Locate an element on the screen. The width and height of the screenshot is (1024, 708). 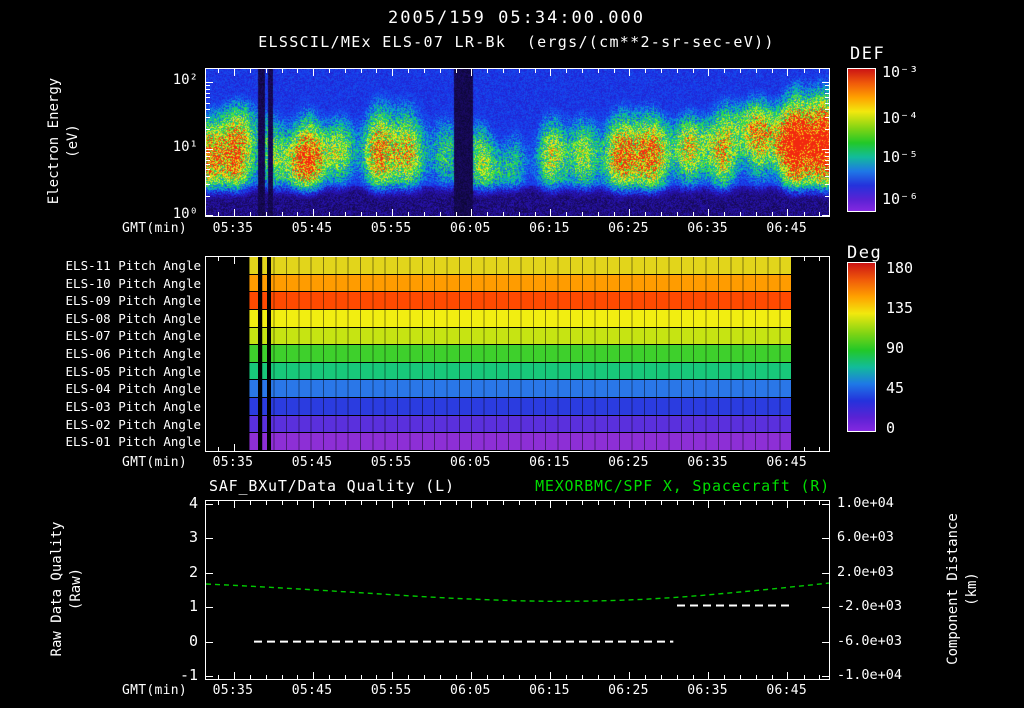
energy-axis-title-line: (eV) is located at coordinates (73, 141).